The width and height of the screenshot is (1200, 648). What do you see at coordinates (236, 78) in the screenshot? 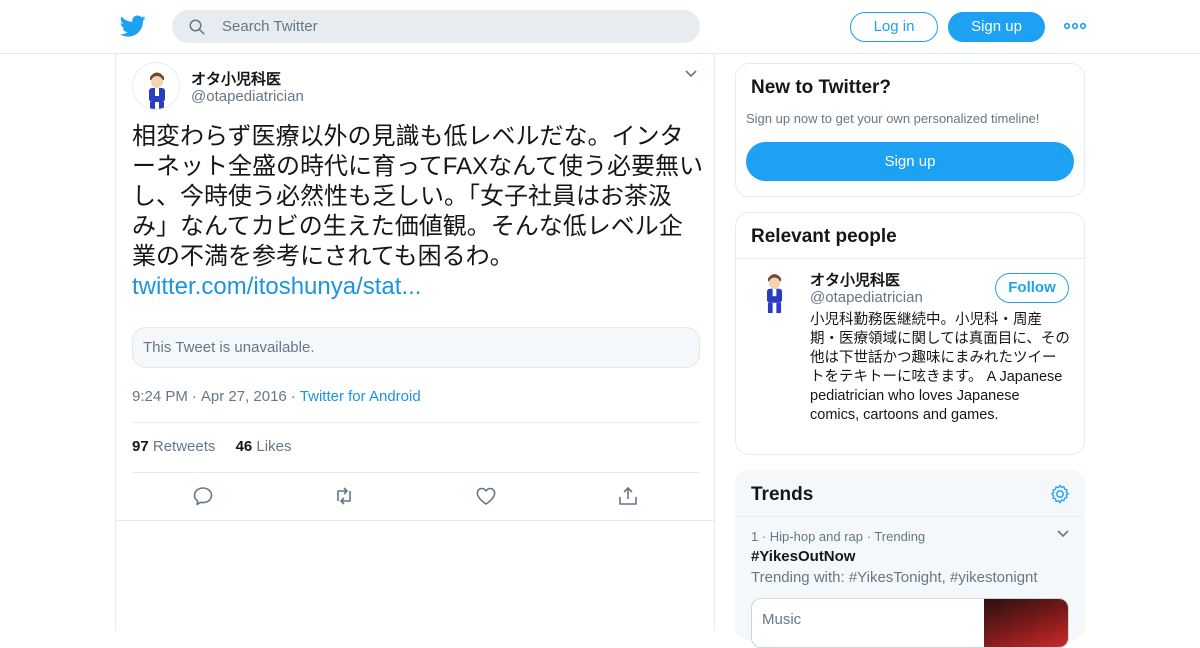
I see `author-name: オタ小児科医` at bounding box center [236, 78].